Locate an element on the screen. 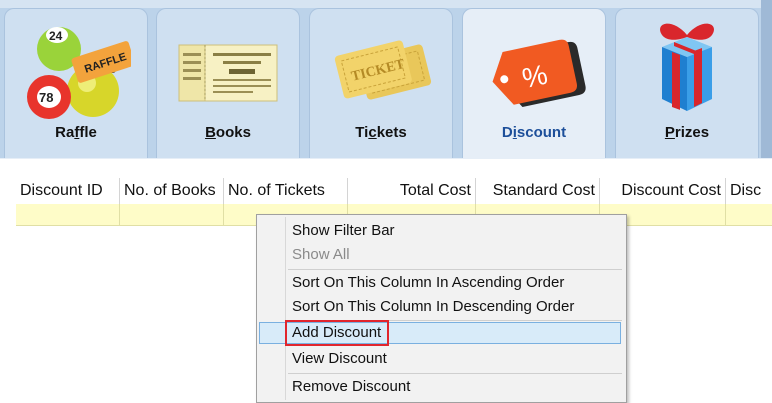  column-header-no-of-books: No. of Books is located at coordinates (172, 191).